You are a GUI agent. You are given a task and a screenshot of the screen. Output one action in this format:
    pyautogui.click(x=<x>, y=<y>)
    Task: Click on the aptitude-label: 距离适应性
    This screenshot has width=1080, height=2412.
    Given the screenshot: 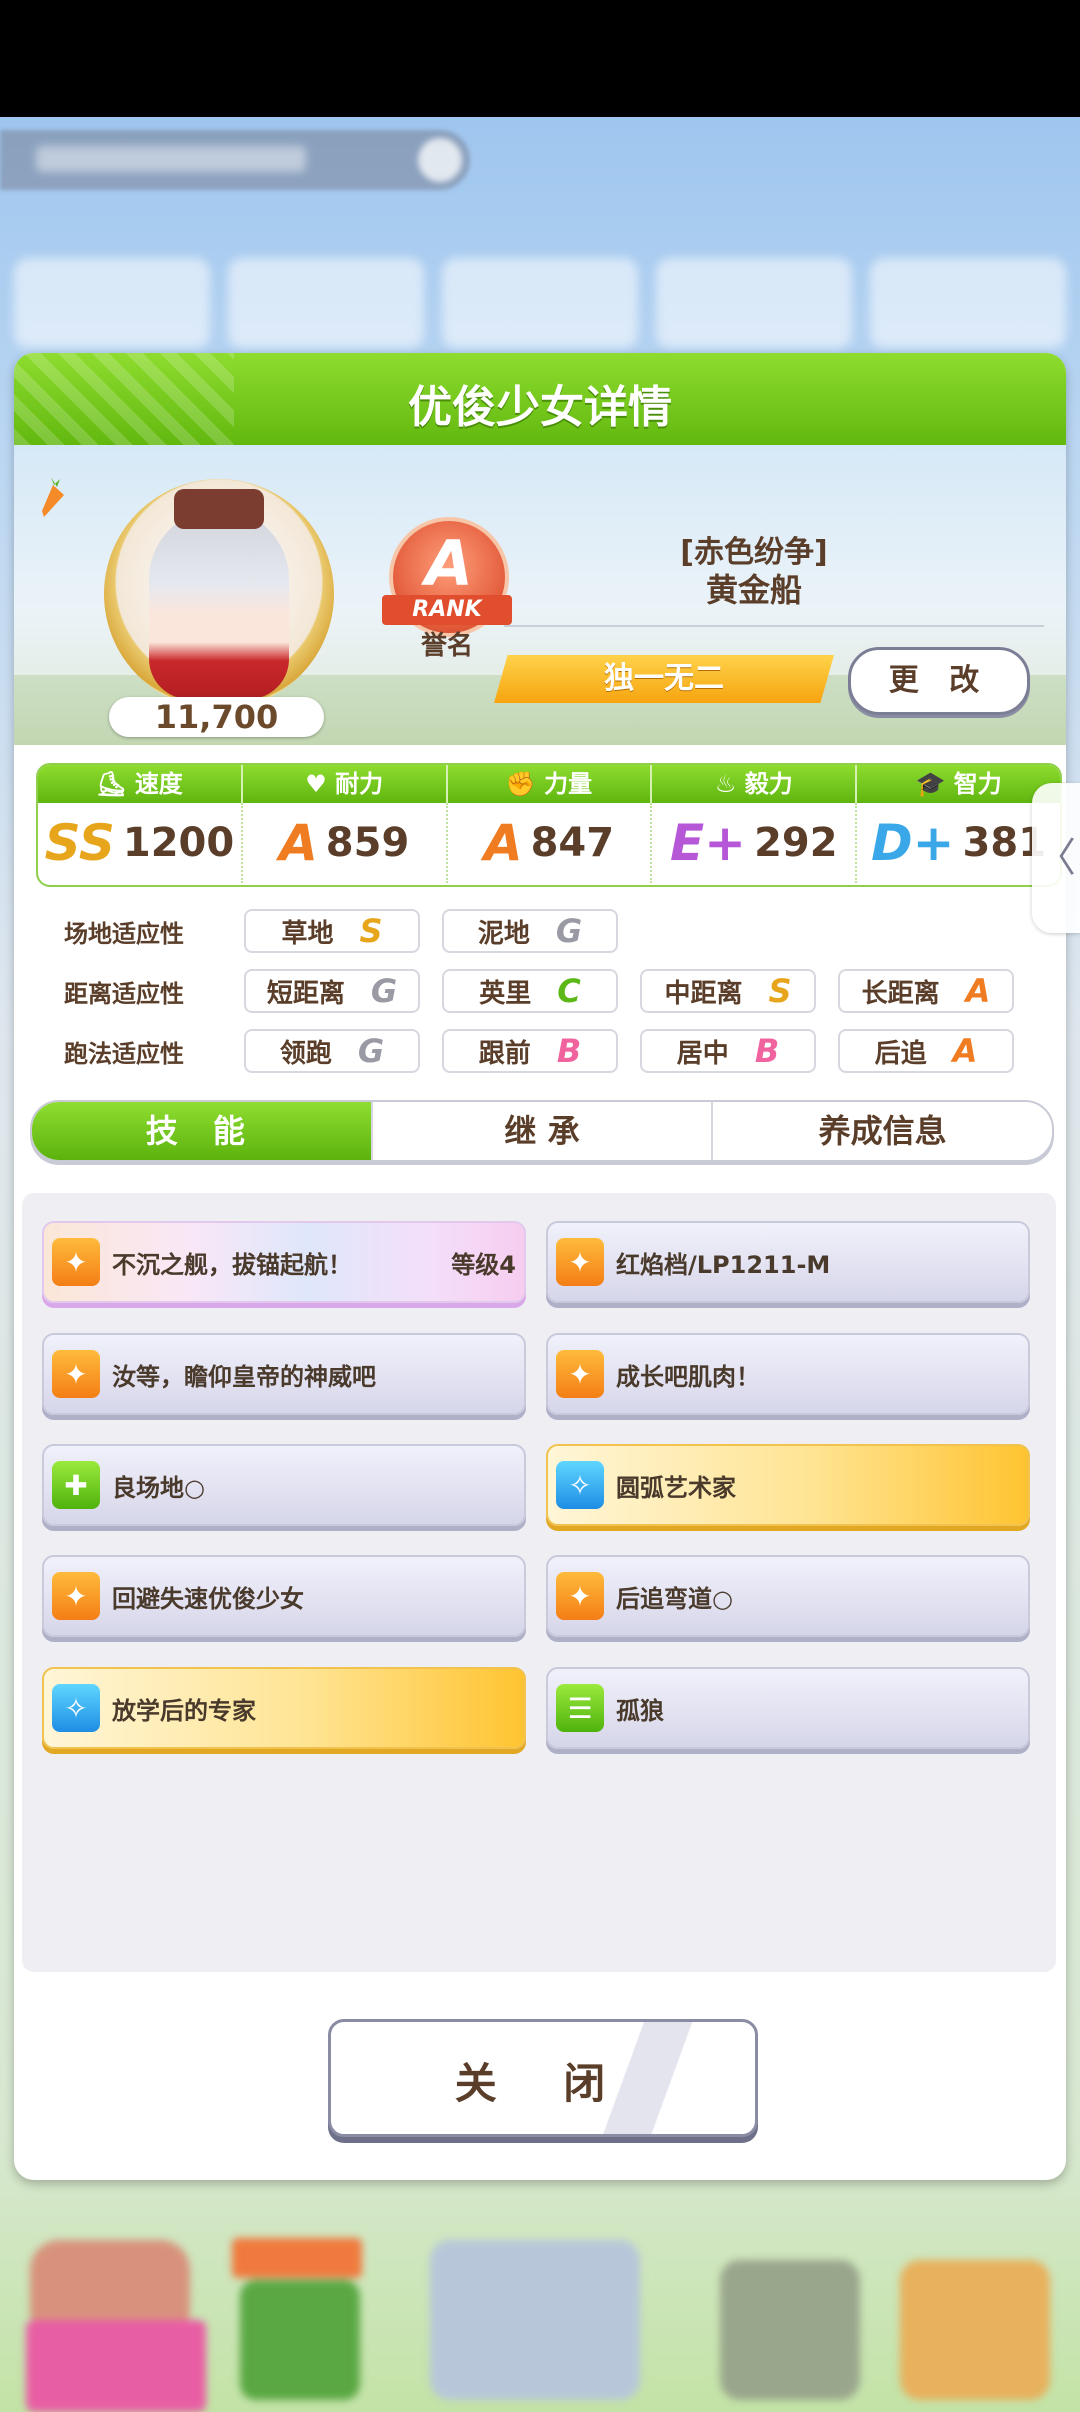 What is the action you would take?
    pyautogui.click(x=124, y=993)
    